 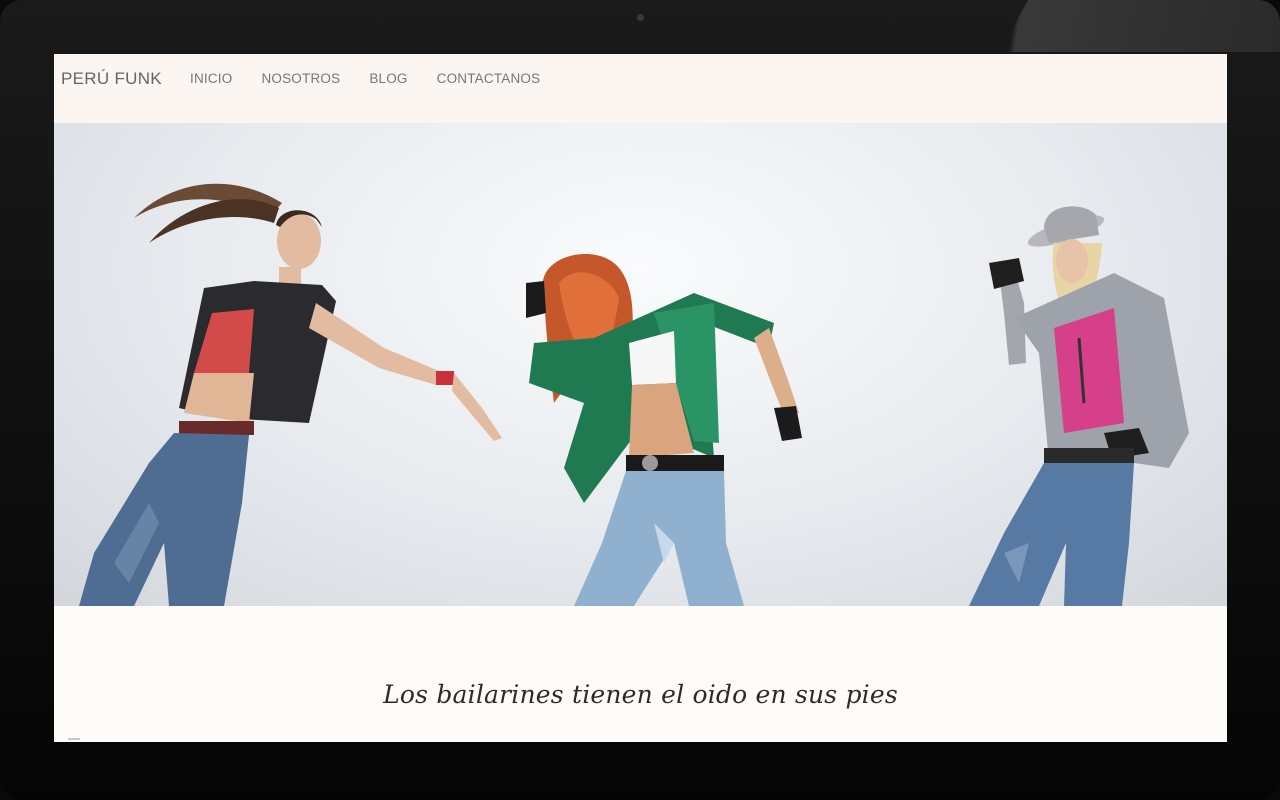 What do you see at coordinates (640, 17) in the screenshot?
I see `camera-icon` at bounding box center [640, 17].